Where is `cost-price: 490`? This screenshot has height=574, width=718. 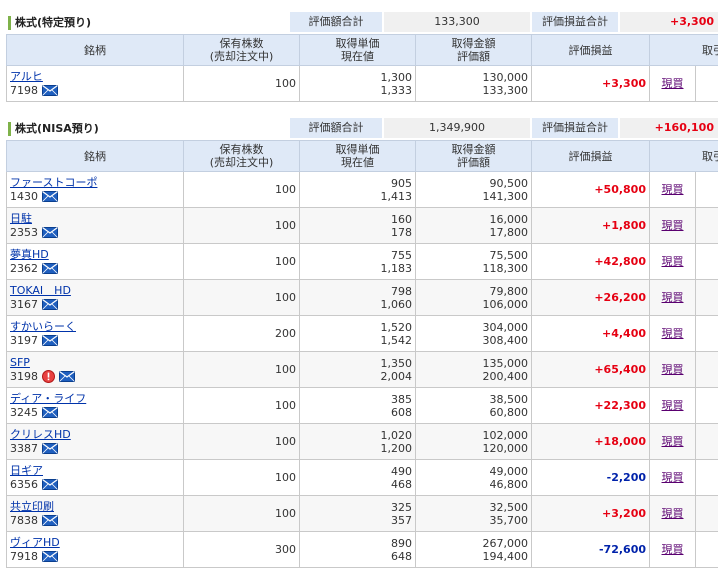
cost-price: 490 is located at coordinates (401, 471).